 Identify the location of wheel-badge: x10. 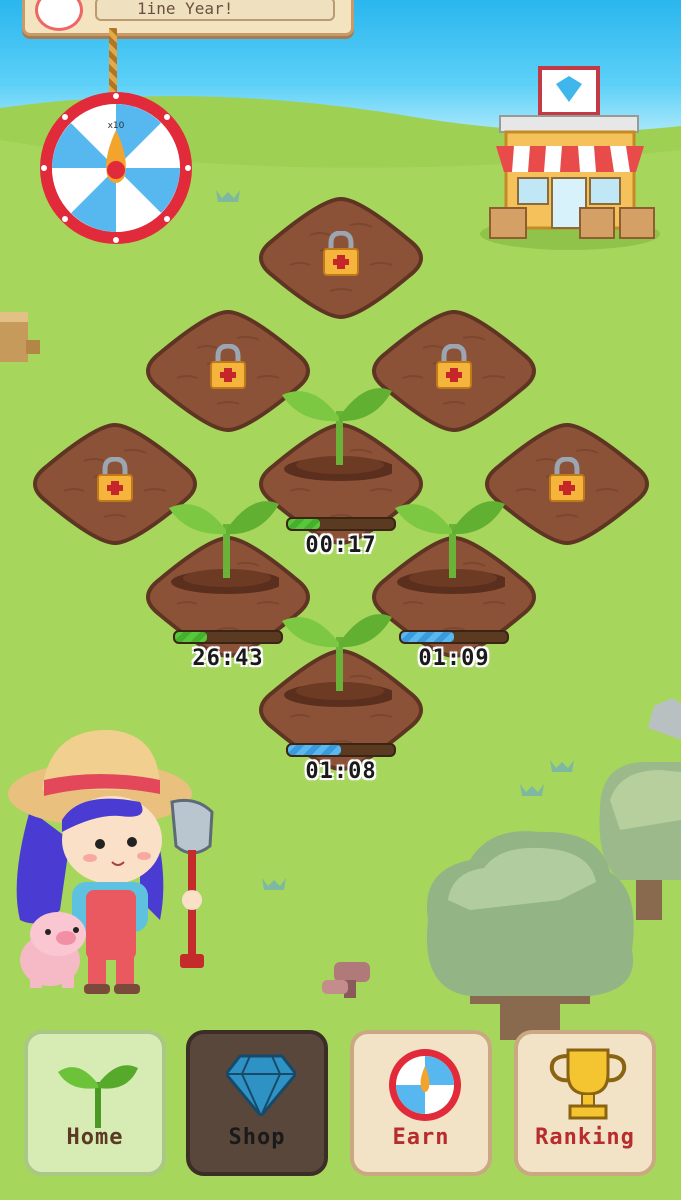
(116, 126).